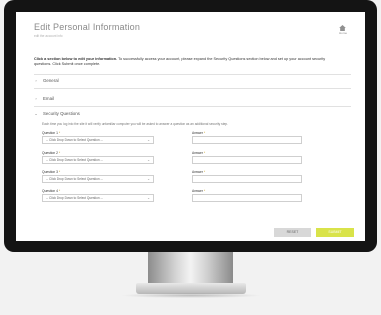  I want to click on section-security-label: Security Questions, so click(61, 113).